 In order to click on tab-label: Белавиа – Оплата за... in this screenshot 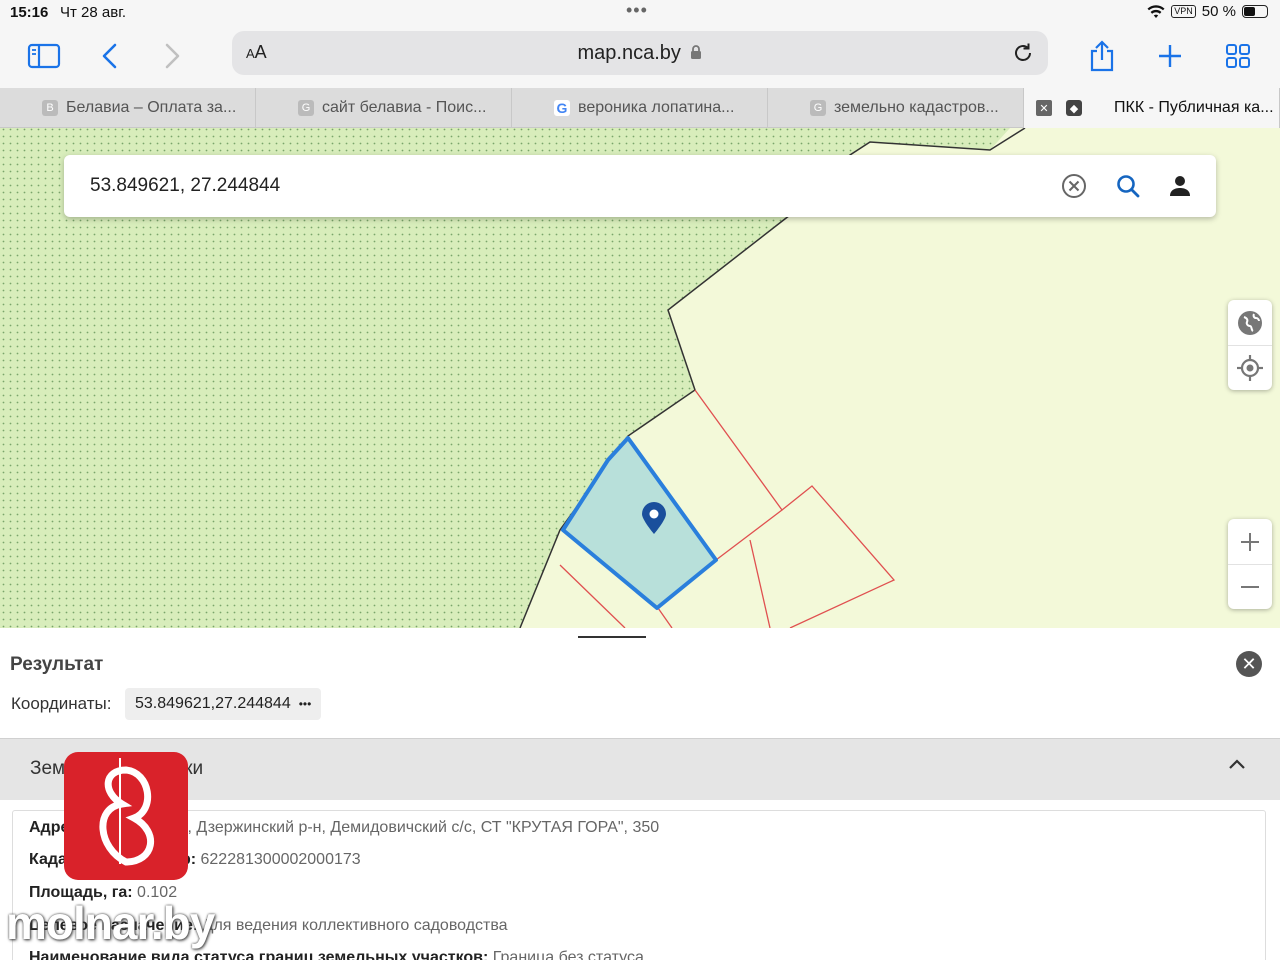, I will do `click(151, 107)`.